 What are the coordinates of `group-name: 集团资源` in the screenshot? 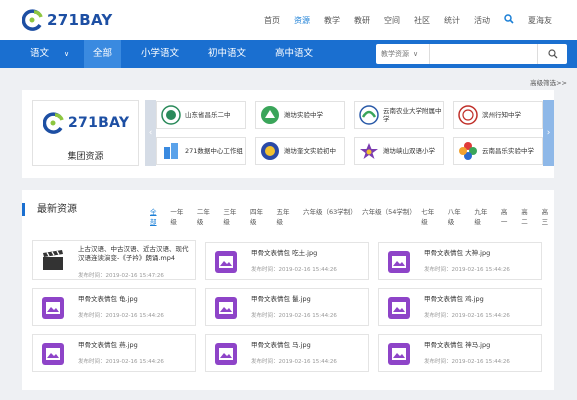 It's located at (85, 157).